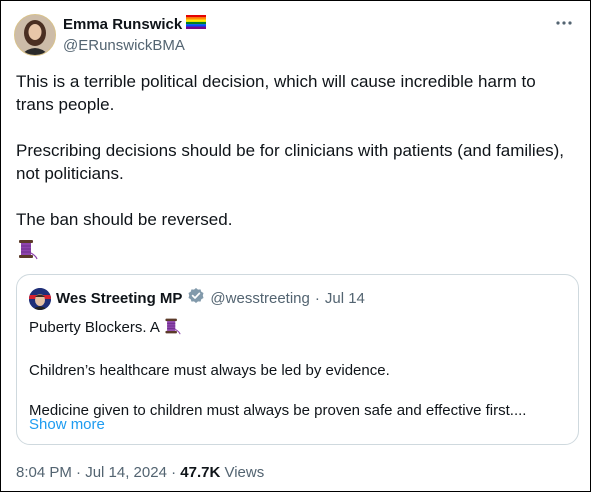  Describe the element at coordinates (259, 298) in the screenshot. I see `quoted-author-handle: @wesstreeting` at that location.